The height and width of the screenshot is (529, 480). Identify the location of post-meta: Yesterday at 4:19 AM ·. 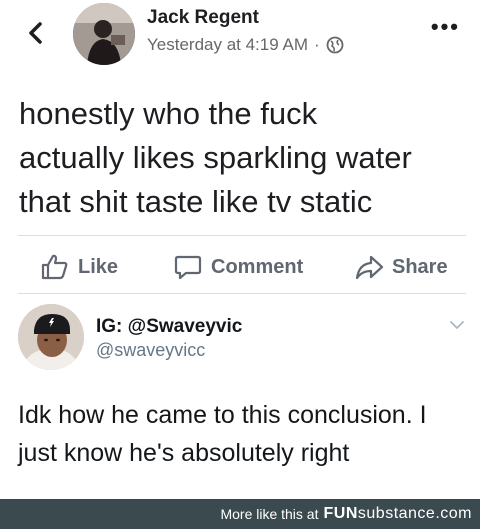
(245, 45).